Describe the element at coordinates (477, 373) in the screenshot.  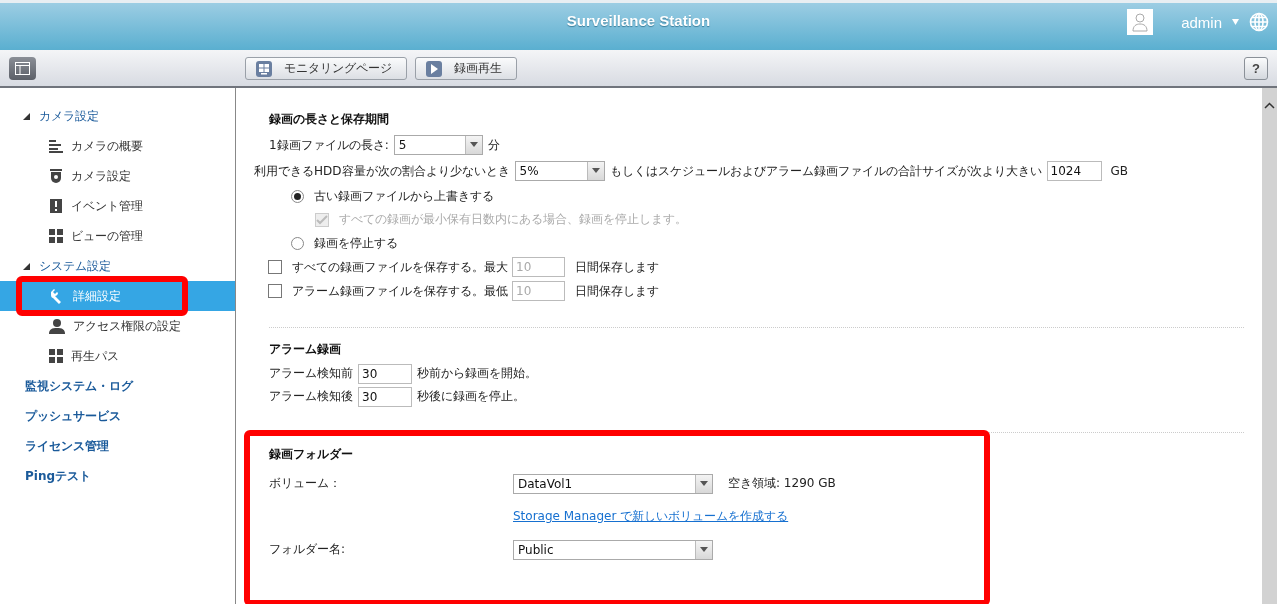
I see `field-label: 秒前から録画を開始。` at that location.